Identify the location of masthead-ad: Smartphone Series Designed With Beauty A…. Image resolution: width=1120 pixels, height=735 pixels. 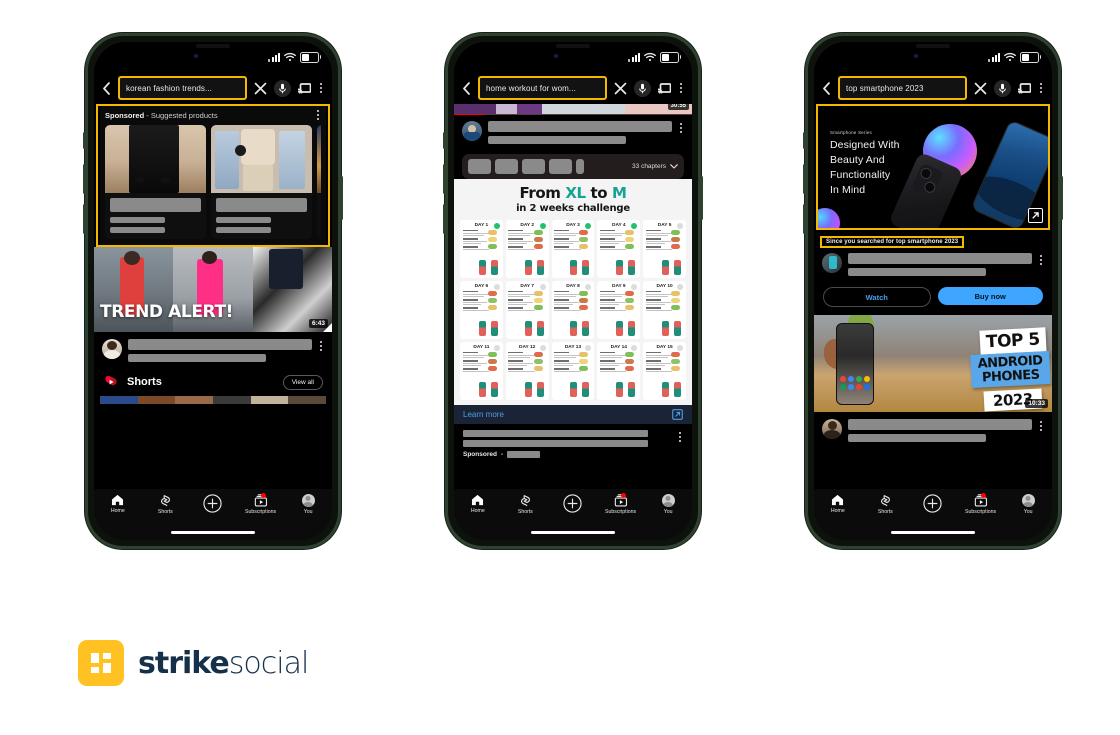
(933, 167).